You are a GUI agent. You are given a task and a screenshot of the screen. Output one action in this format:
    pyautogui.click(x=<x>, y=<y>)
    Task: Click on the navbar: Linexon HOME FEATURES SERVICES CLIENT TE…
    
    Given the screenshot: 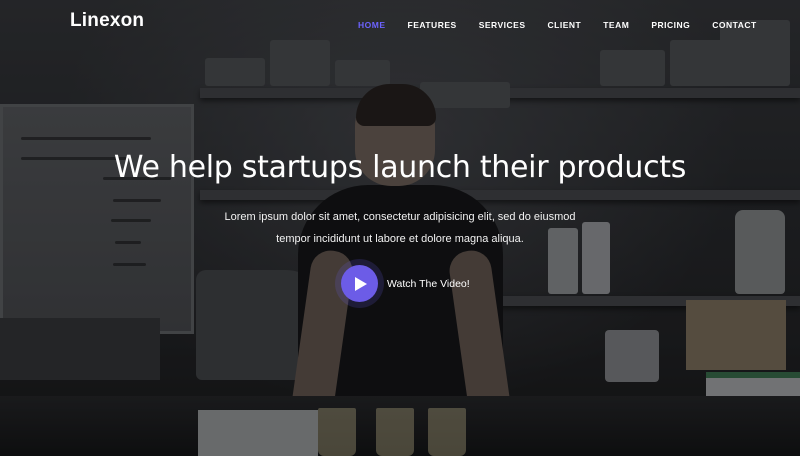 What is the action you would take?
    pyautogui.click(x=400, y=26)
    